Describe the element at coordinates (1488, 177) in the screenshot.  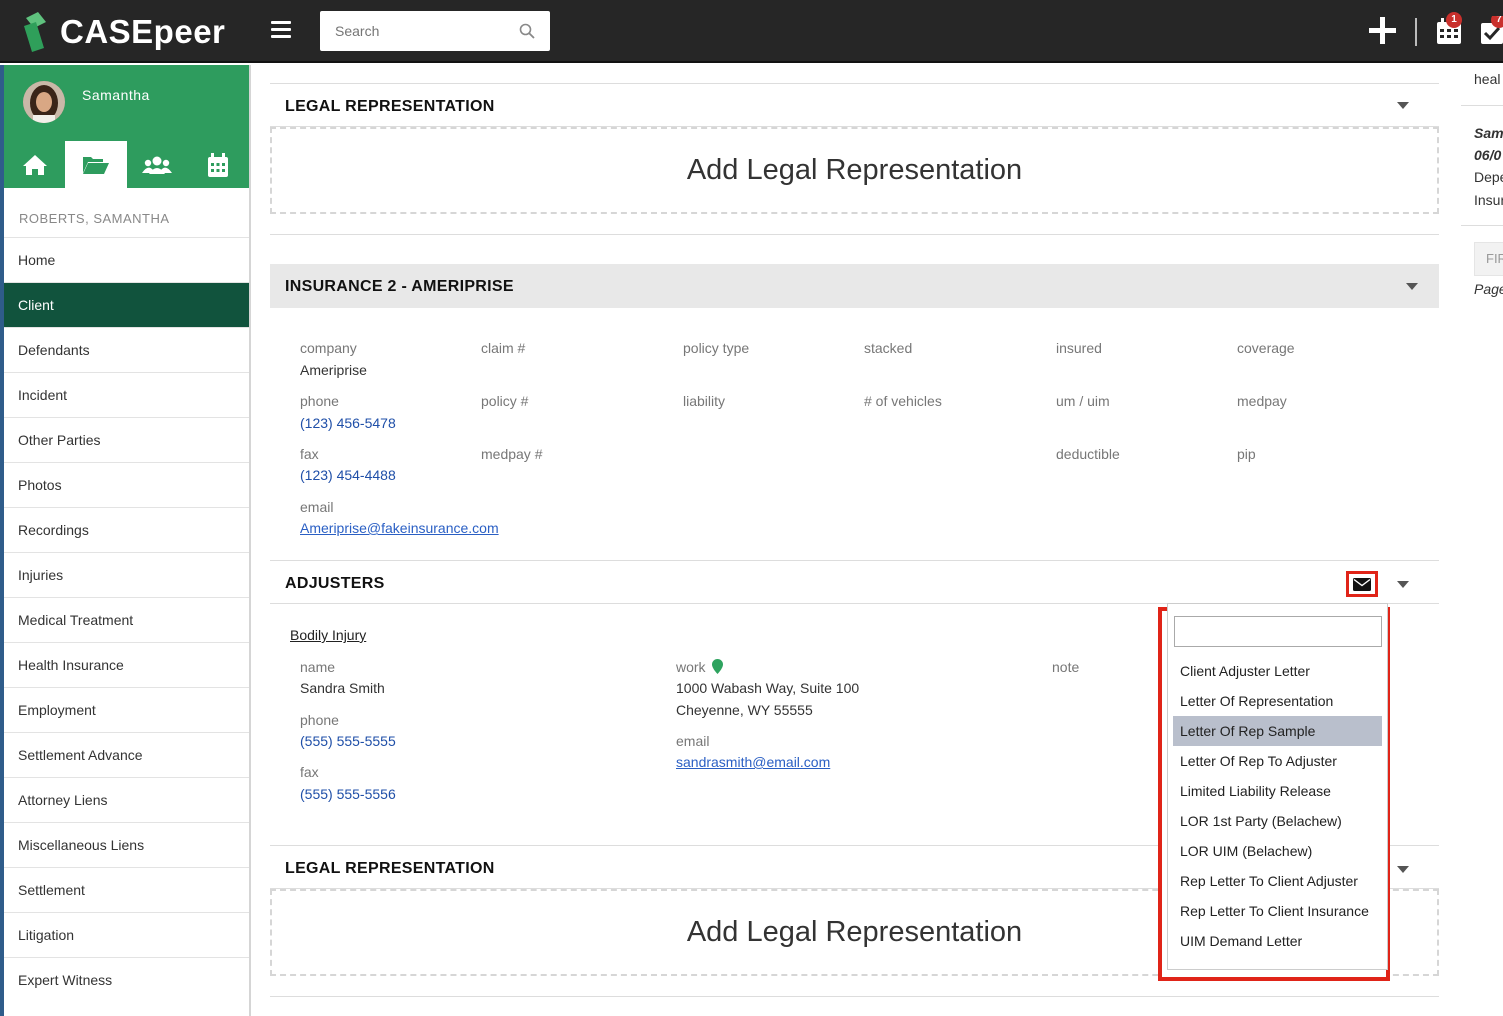
I see `activity-text: Depe` at that location.